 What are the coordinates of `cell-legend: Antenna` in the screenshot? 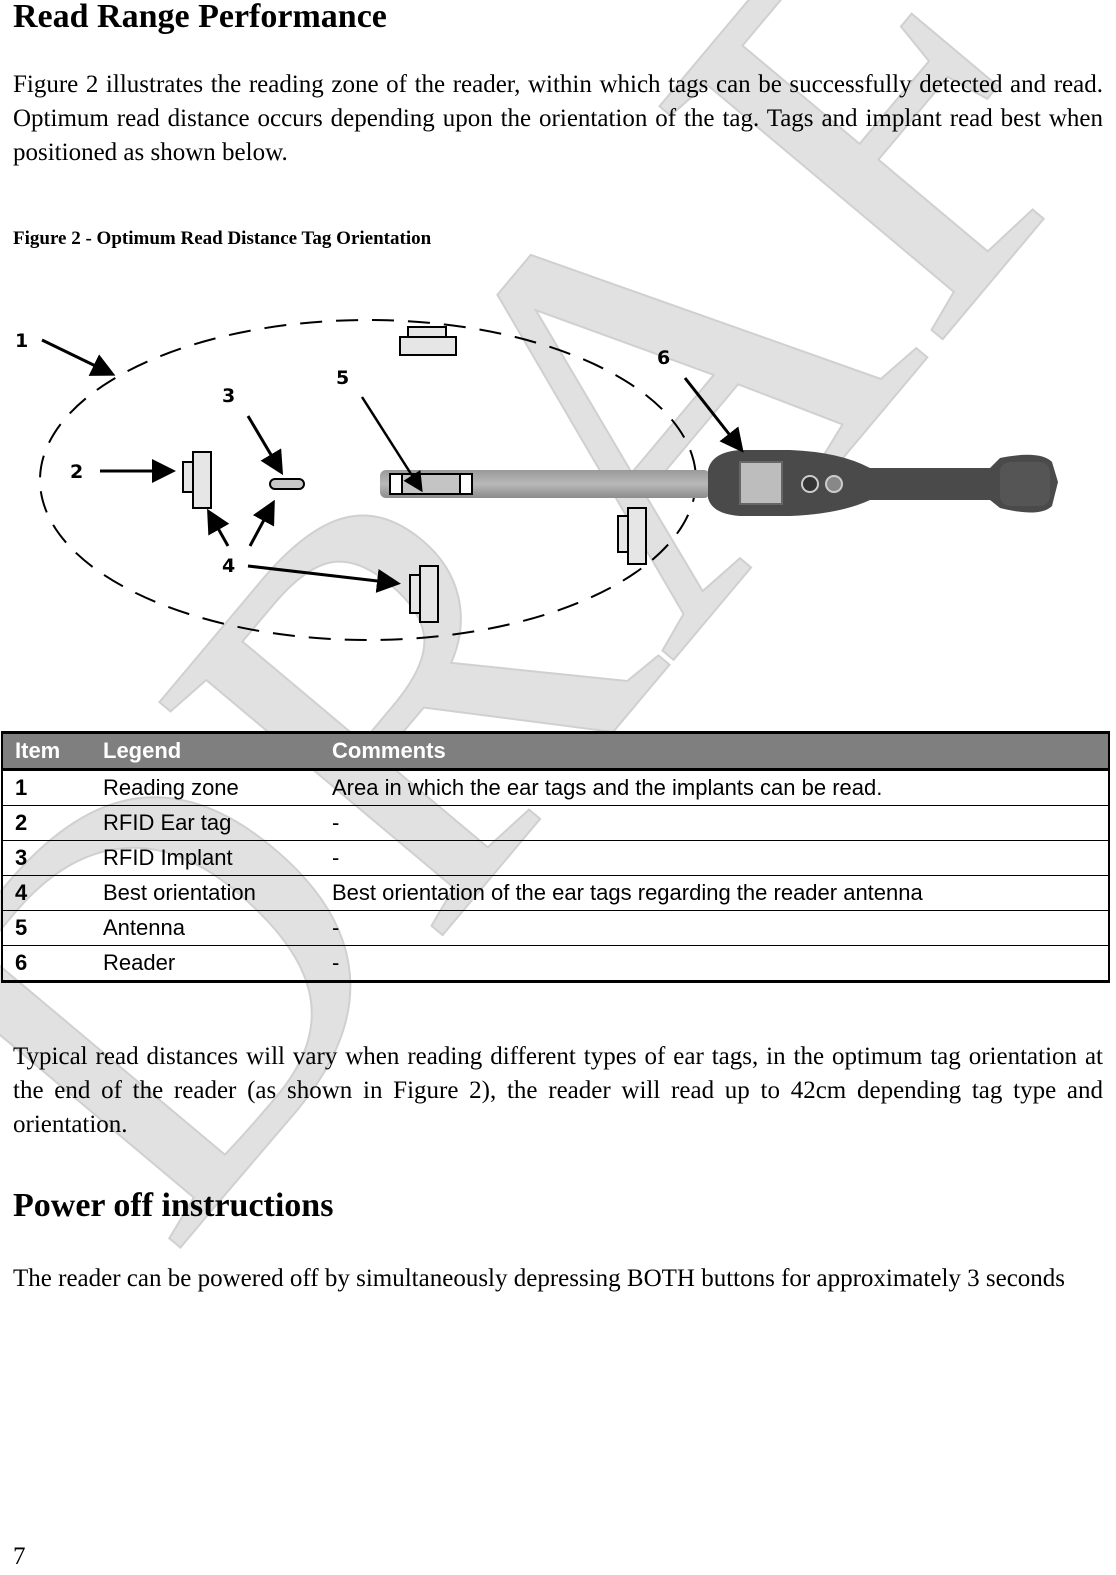 It's located at (205, 928).